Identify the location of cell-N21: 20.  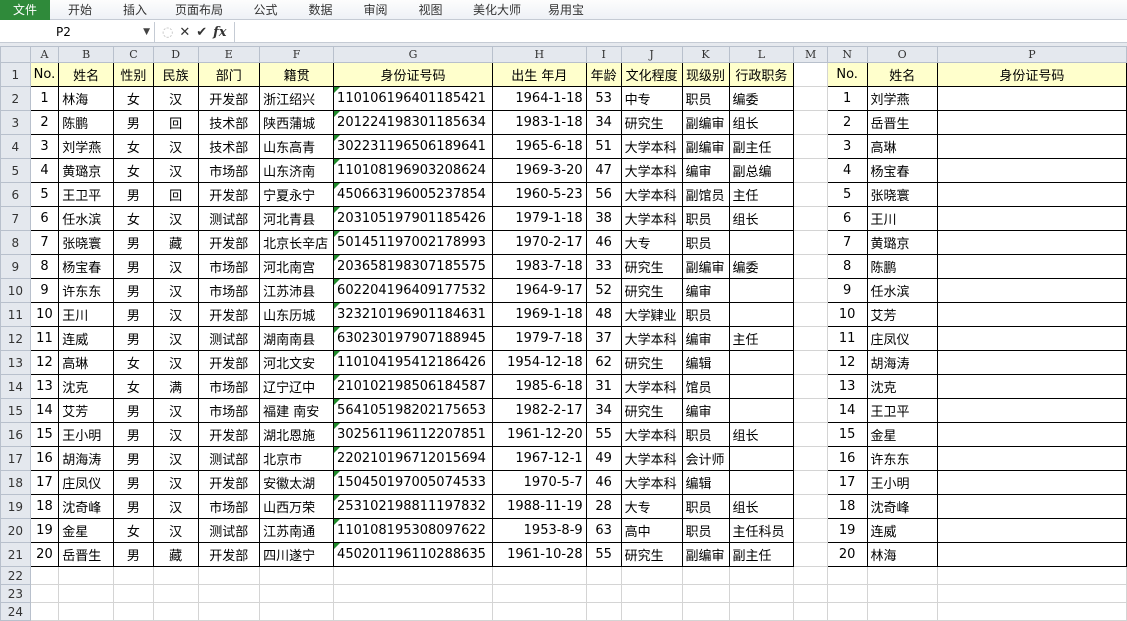
(847, 554).